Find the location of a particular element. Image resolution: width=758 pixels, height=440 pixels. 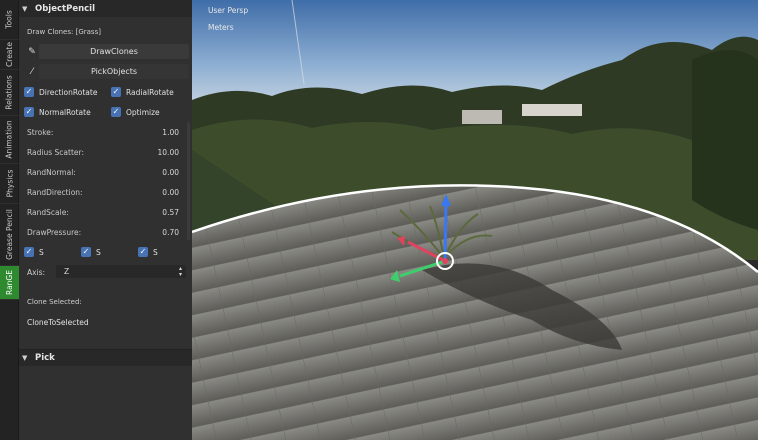

direction-rotate-checkbox: ✓ DirectionRotate is located at coordinates (60, 92).